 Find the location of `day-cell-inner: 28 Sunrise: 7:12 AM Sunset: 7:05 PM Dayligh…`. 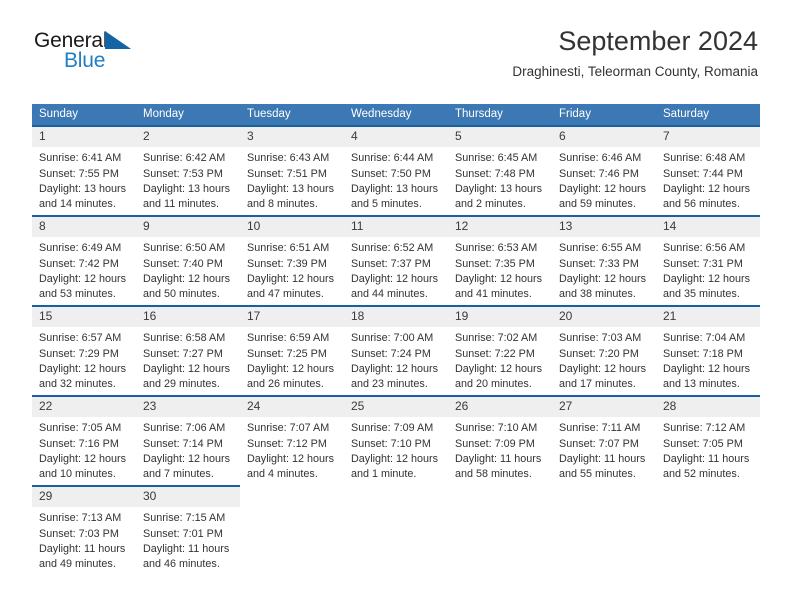

day-cell-inner: 28 Sunrise: 7:12 AM Sunset: 7:05 PM Dayligh… is located at coordinates (708, 437).